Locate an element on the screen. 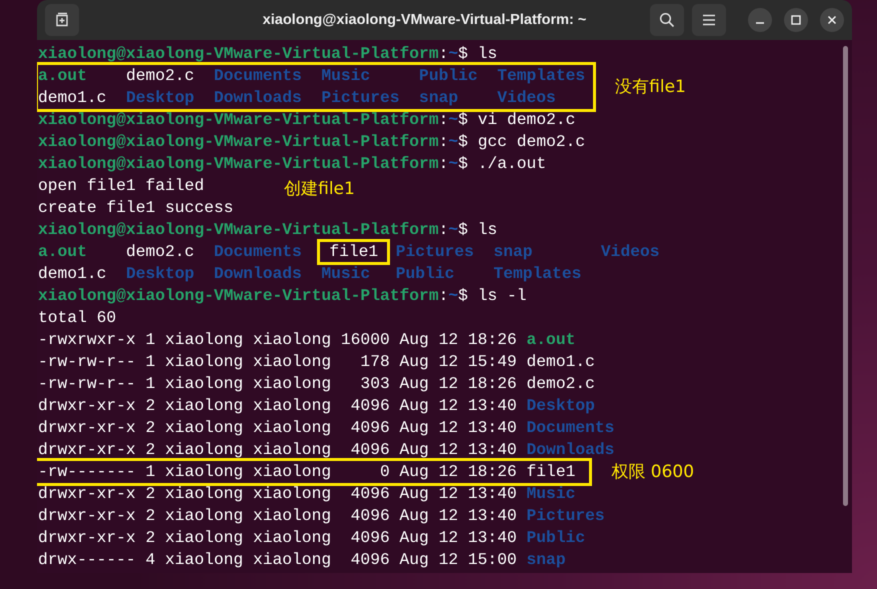 The width and height of the screenshot is (877, 589). menu-icon is located at coordinates (709, 20).